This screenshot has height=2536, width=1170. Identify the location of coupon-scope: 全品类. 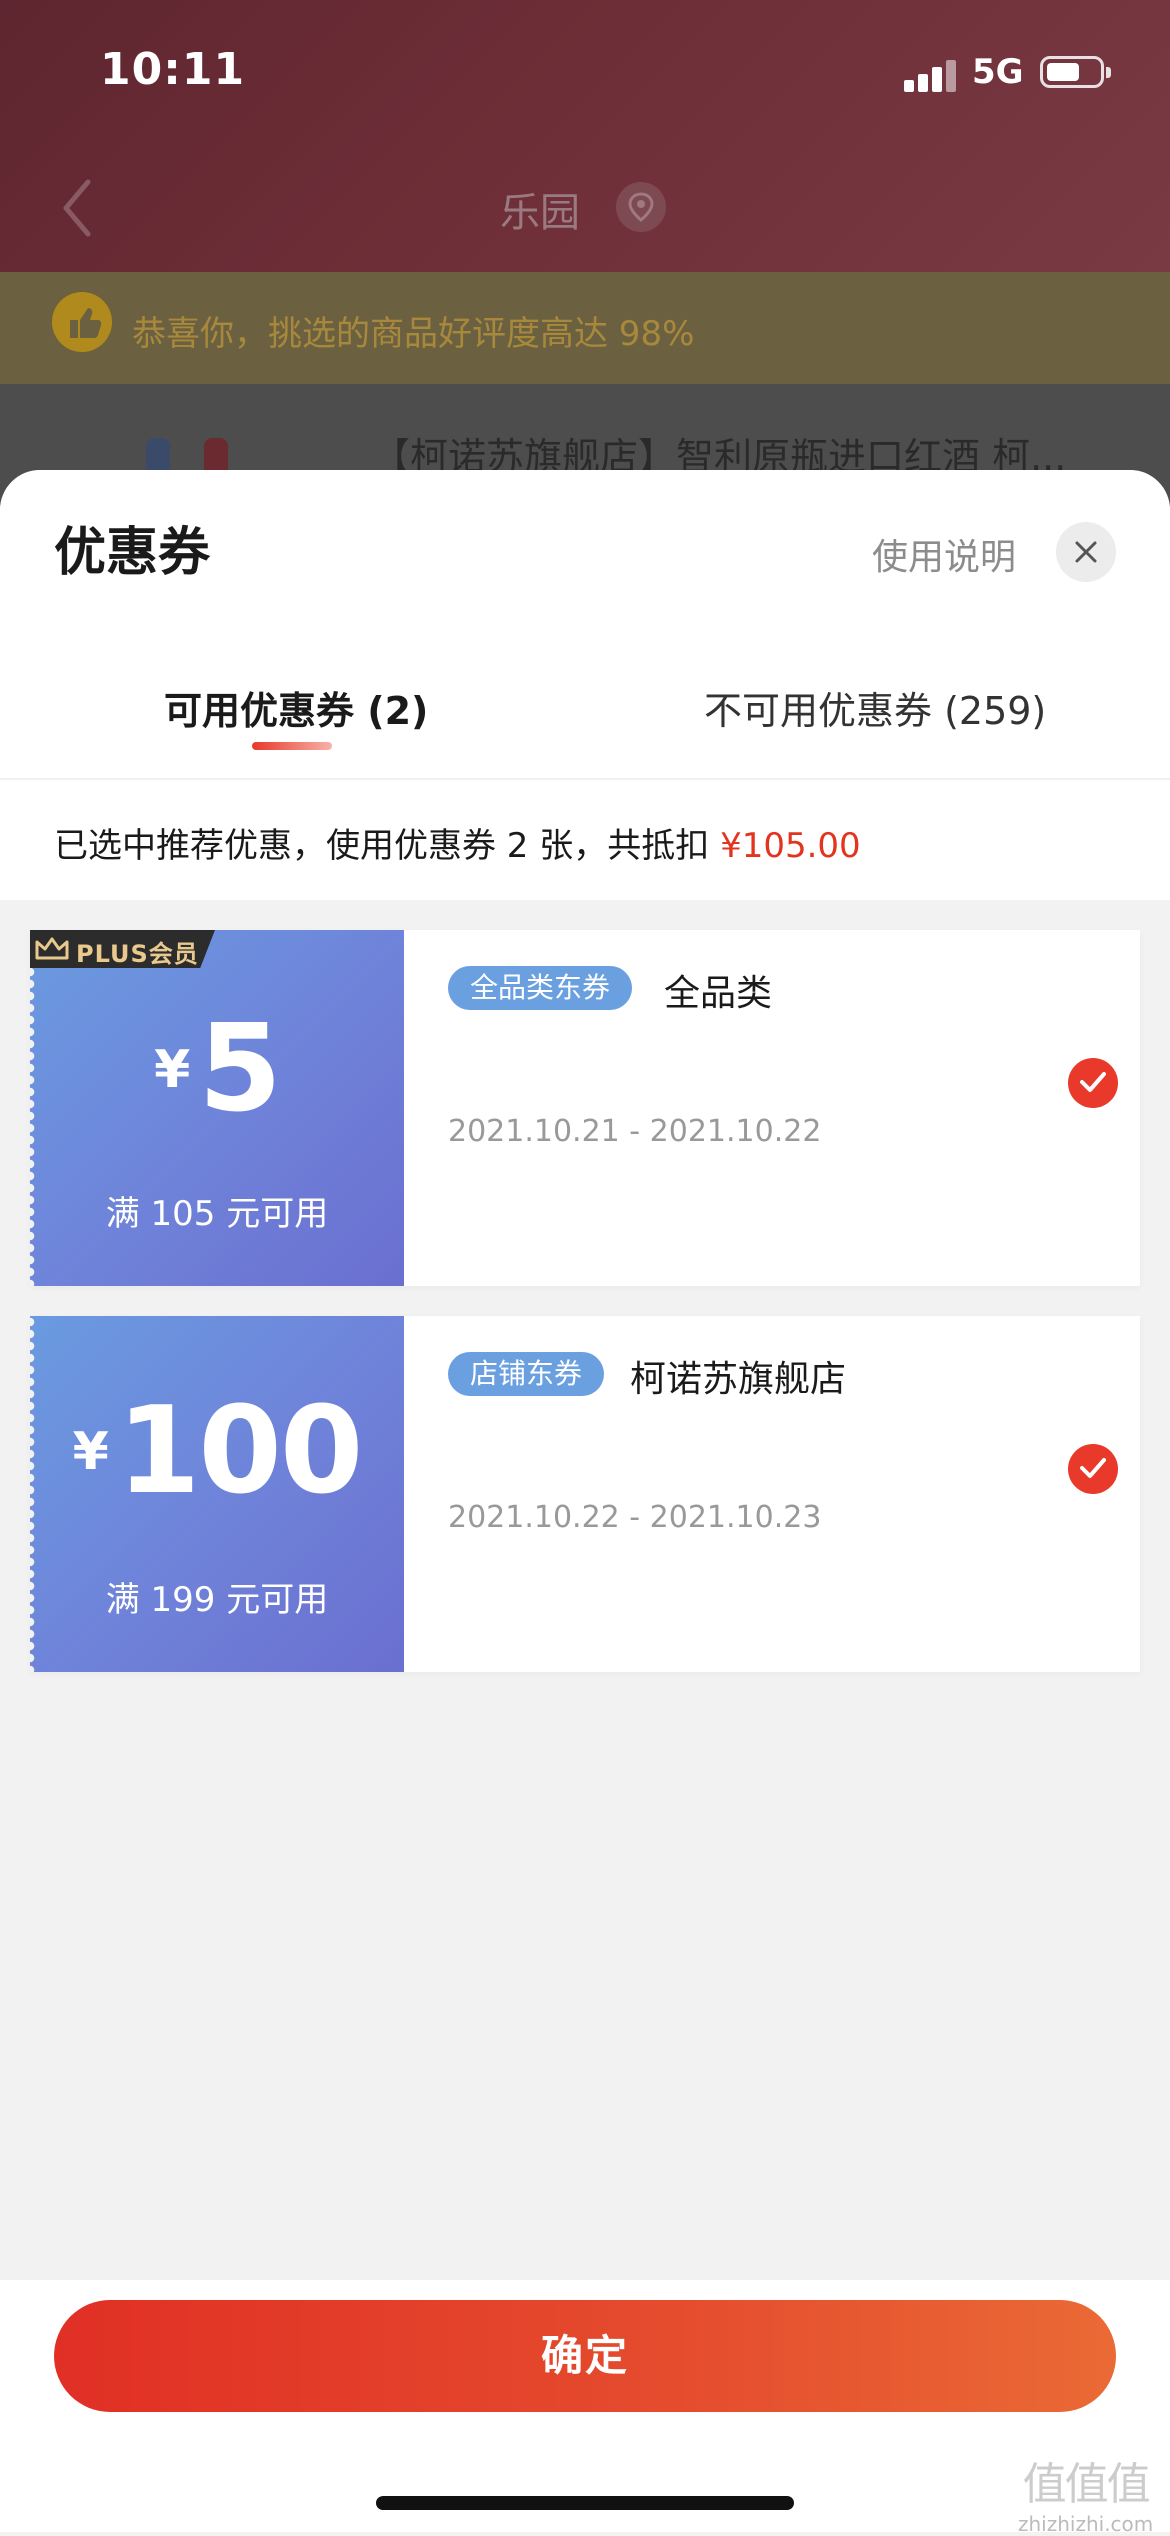
(718, 993).